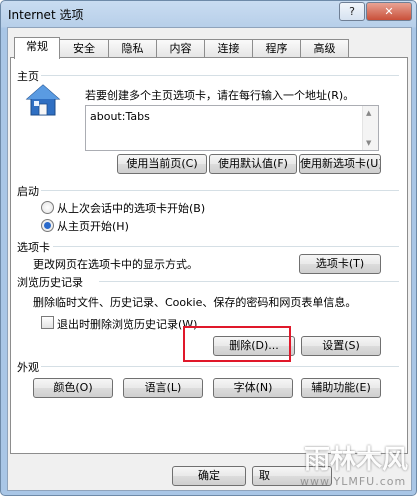  Describe the element at coordinates (50, 282) in the screenshot. I see `history-group-label: 浏览历史记录` at that location.